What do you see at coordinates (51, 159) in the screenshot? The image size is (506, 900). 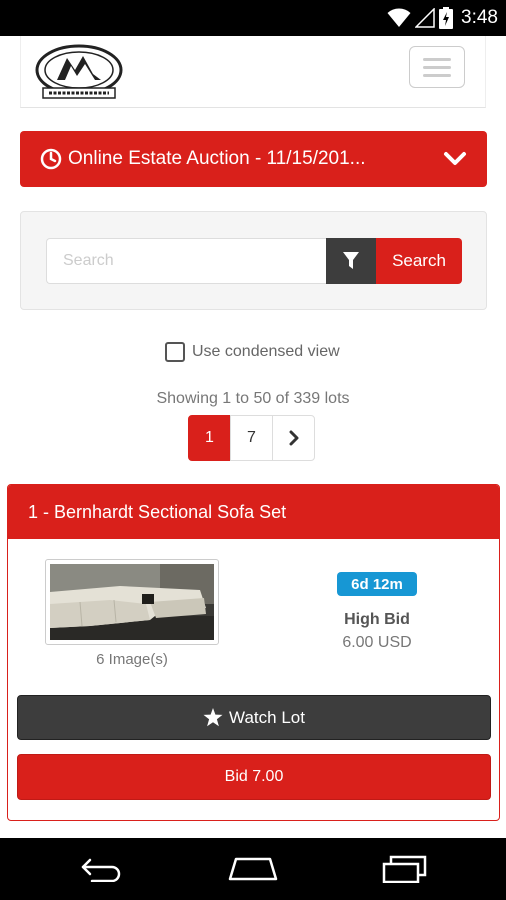 I see `clock-icon` at bounding box center [51, 159].